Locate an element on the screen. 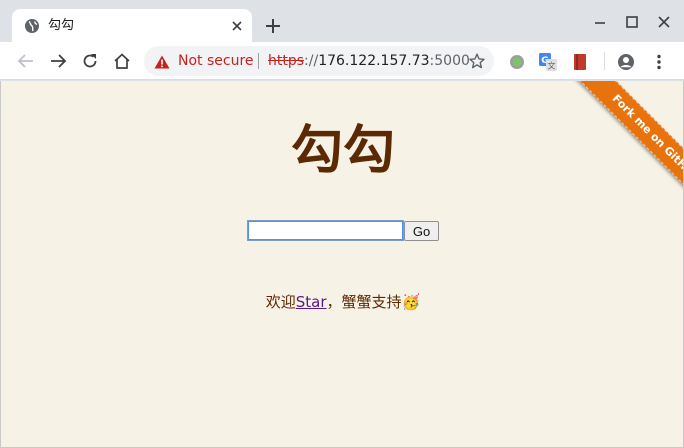 The width and height of the screenshot is (684, 448). security-status: Not secure is located at coordinates (216, 61).